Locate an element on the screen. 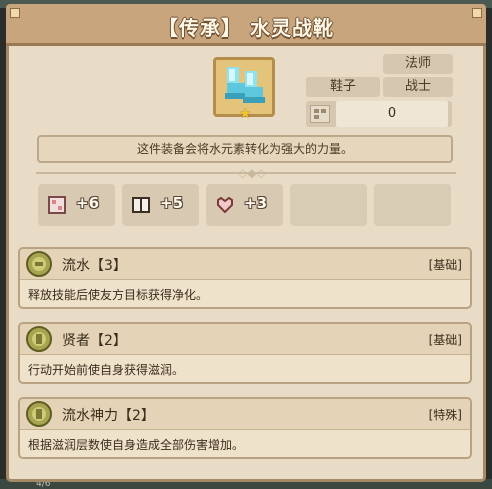 The image size is (492, 489). stat-slot: +3 is located at coordinates (244, 205).